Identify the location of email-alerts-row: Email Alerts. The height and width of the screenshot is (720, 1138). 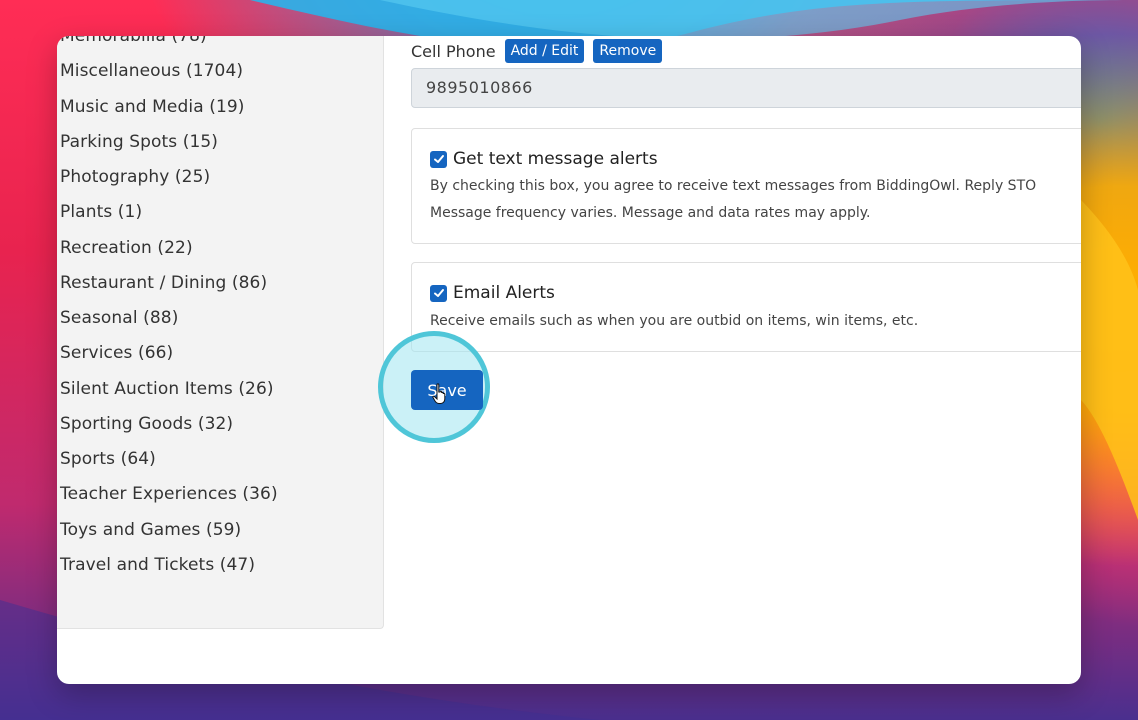
(492, 293).